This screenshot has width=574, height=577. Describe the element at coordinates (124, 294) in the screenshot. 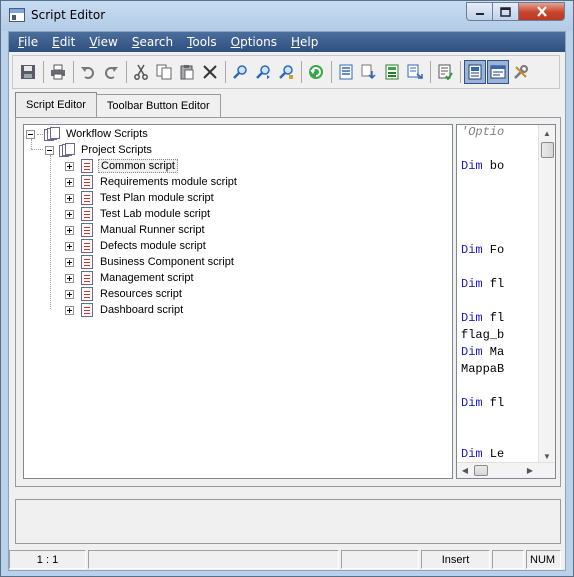

I see `tree-node-script: Resources script` at that location.